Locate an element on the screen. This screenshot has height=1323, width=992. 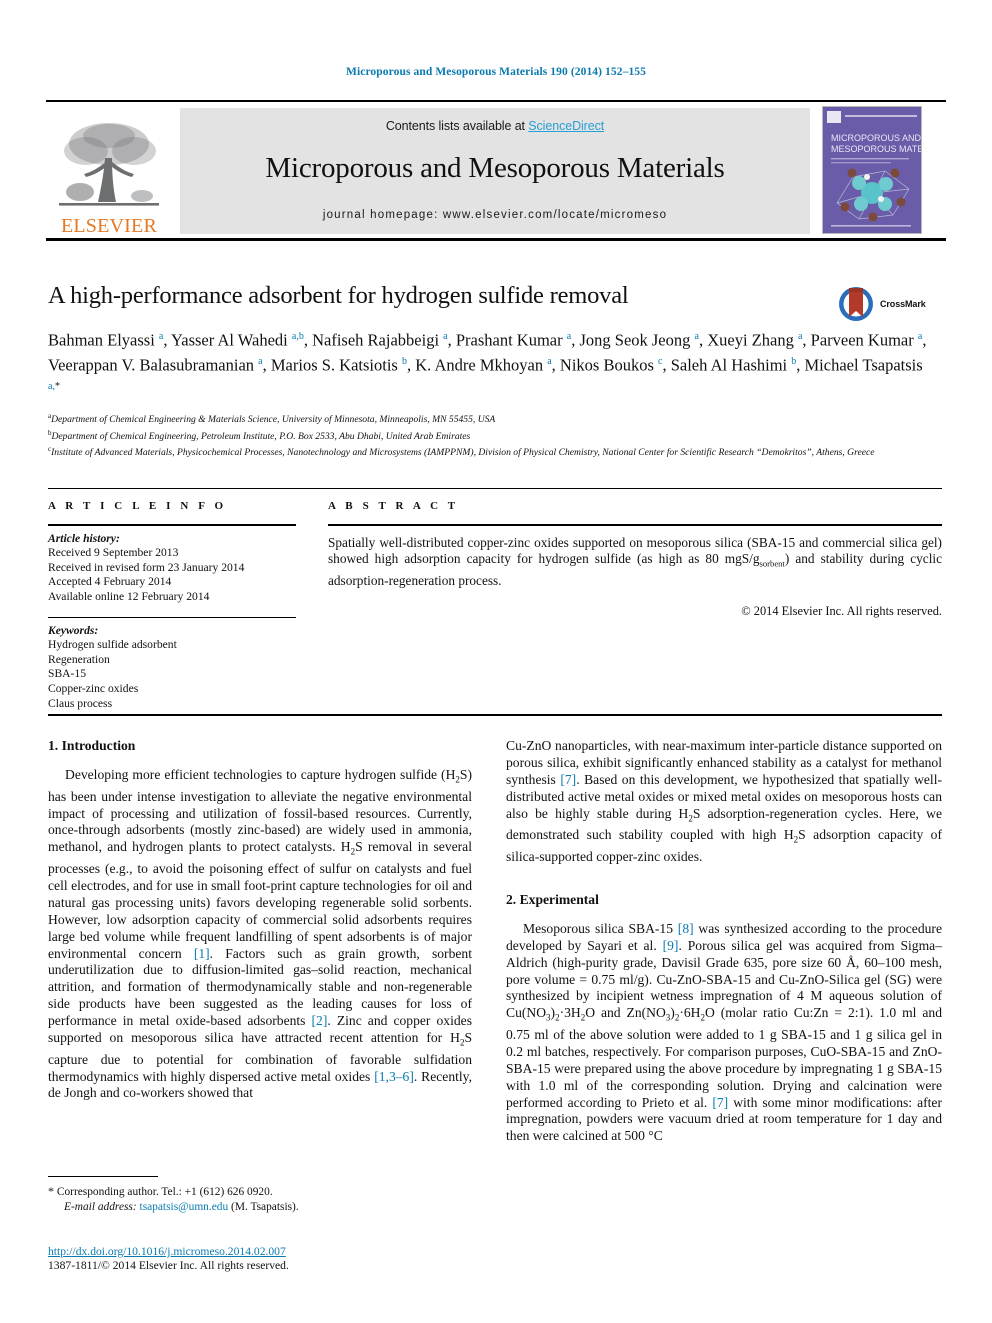
keyword-item: Regeneration is located at coordinates (79, 659).